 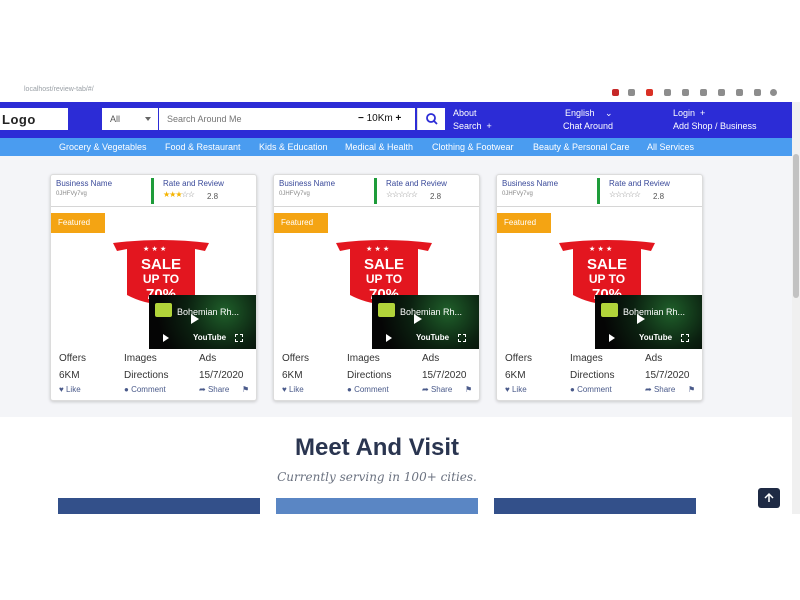 What do you see at coordinates (769, 498) in the screenshot?
I see `scroll-to-top-button` at bounding box center [769, 498].